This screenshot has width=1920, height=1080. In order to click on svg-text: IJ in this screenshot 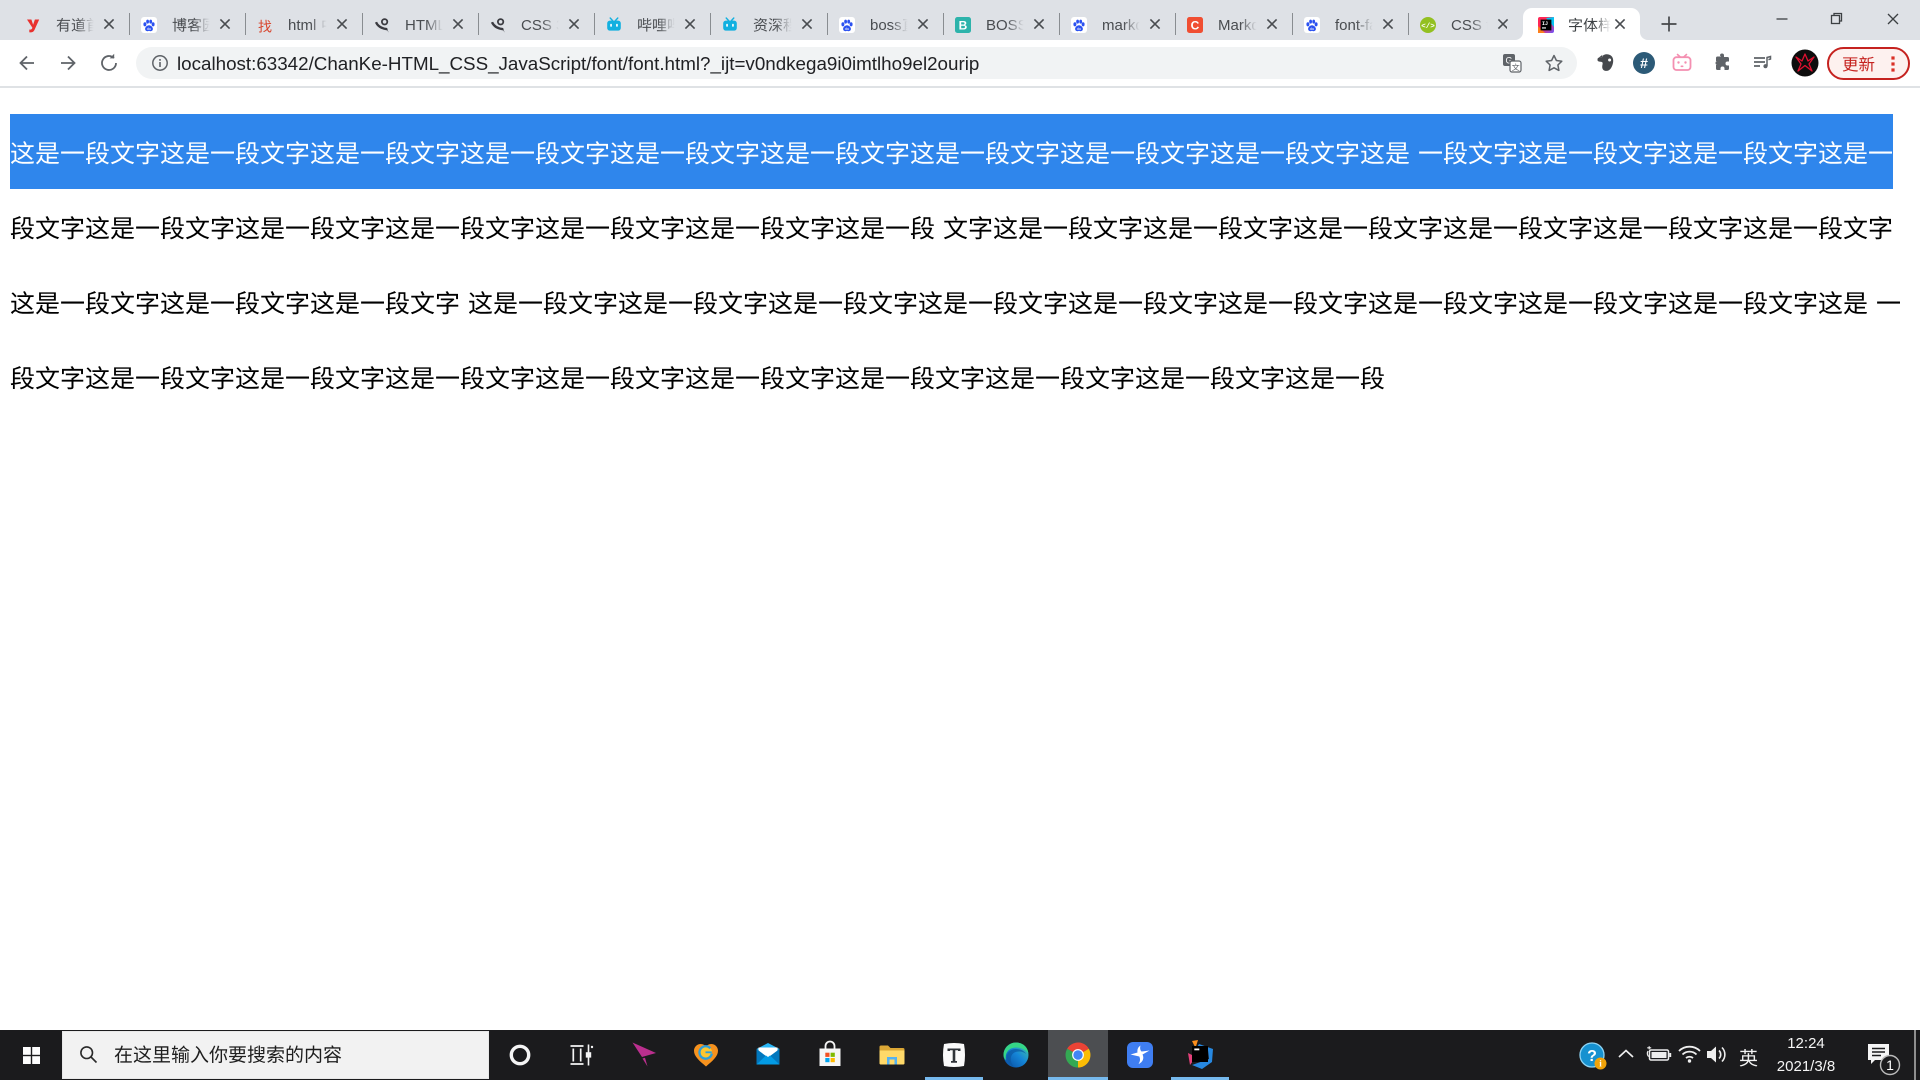, I will do `click(1545, 24)`.